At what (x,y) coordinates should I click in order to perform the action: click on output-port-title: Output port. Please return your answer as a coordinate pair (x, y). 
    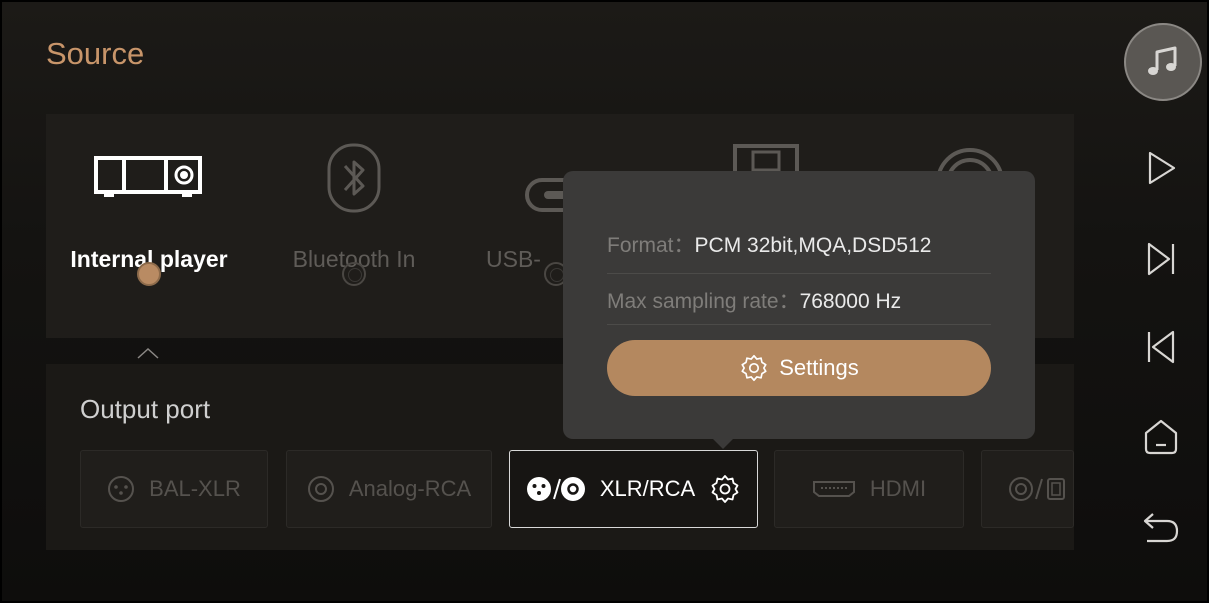
    Looking at the image, I should click on (145, 409).